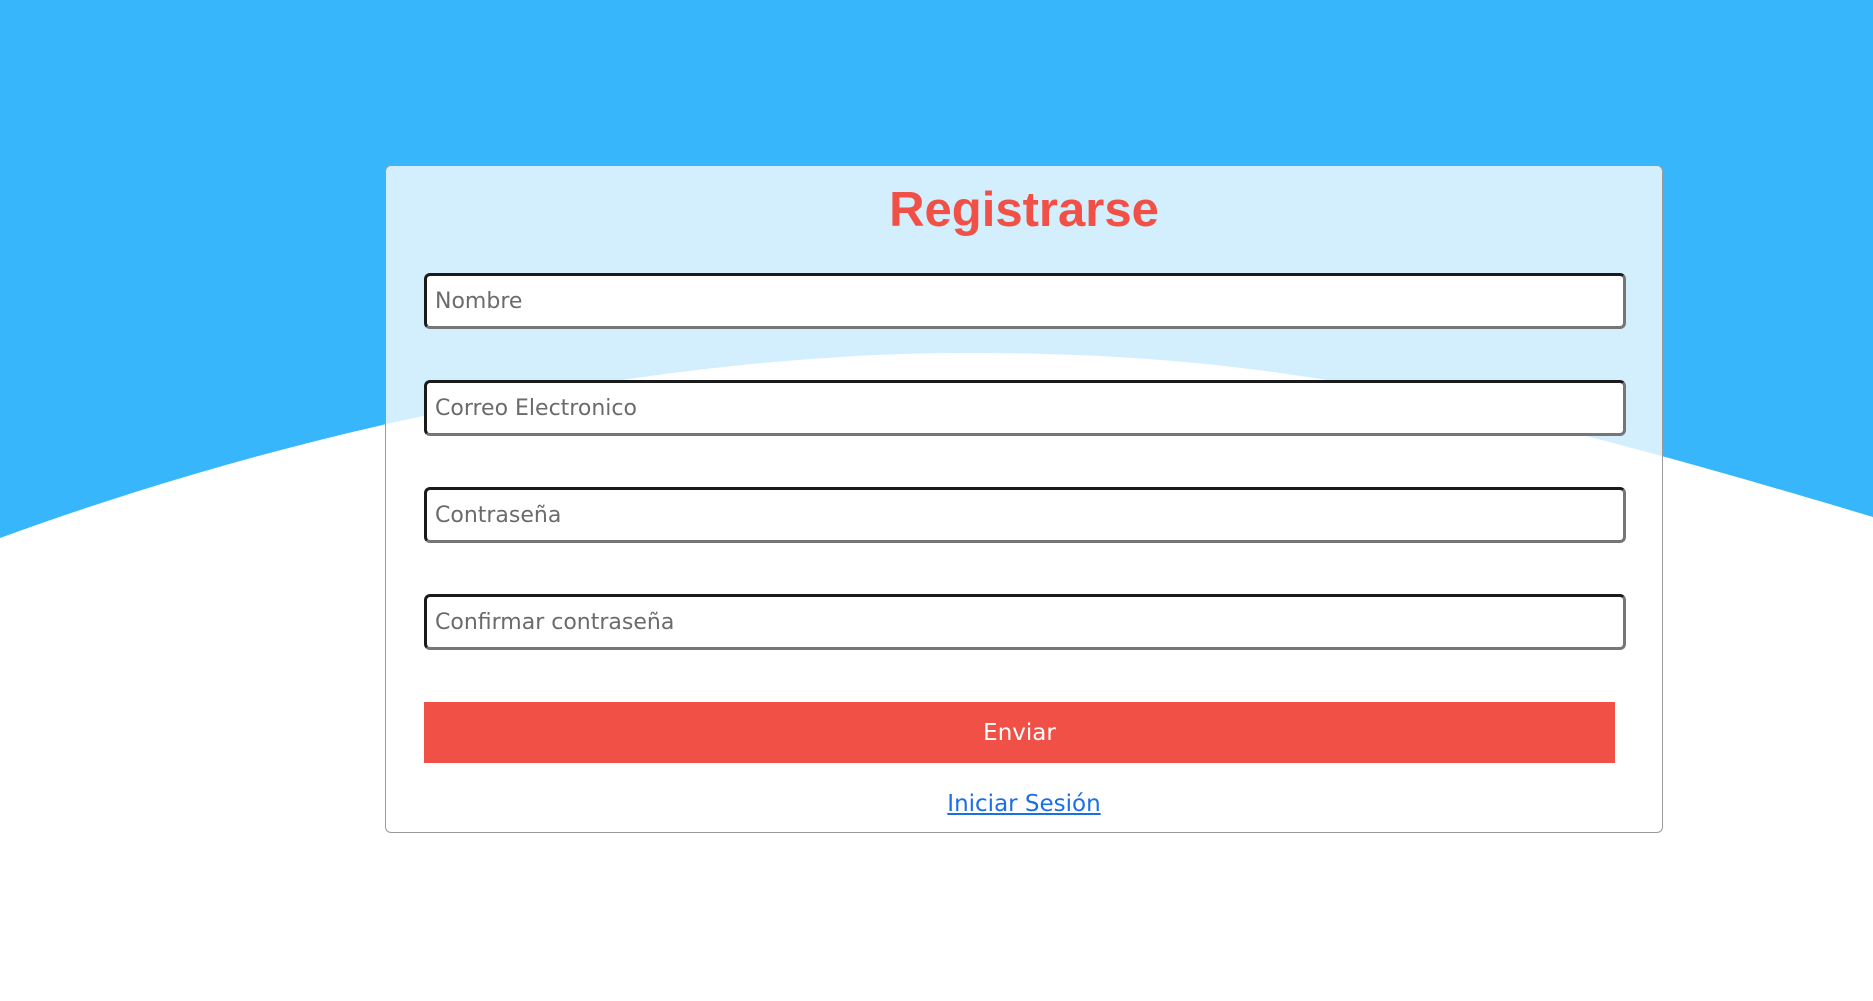  I want to click on email-input, so click(1025, 408).